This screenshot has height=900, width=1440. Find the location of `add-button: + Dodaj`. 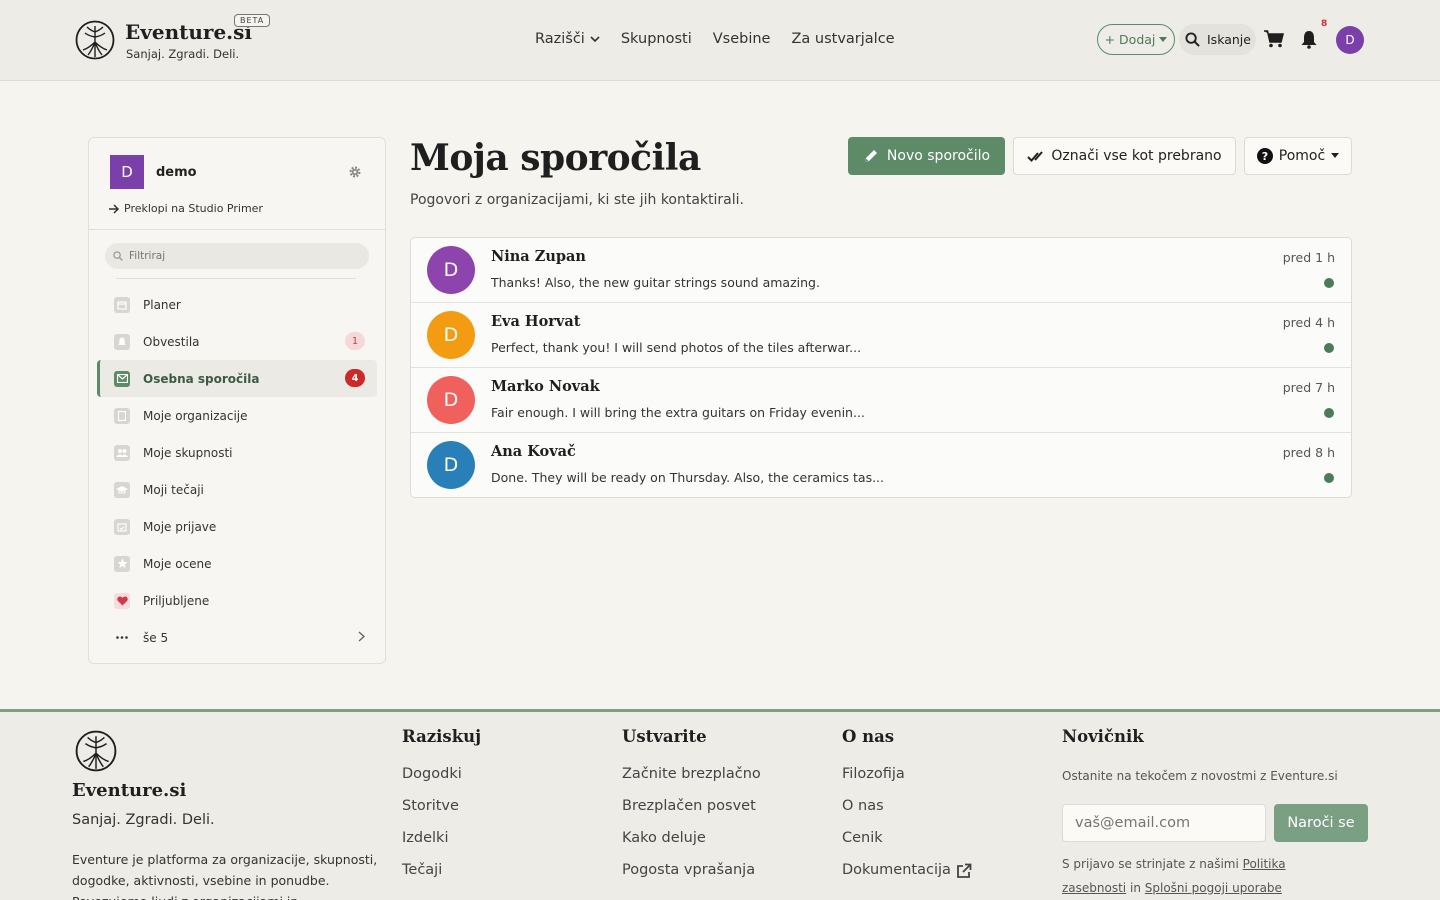

add-button: + Dodaj is located at coordinates (1136, 39).